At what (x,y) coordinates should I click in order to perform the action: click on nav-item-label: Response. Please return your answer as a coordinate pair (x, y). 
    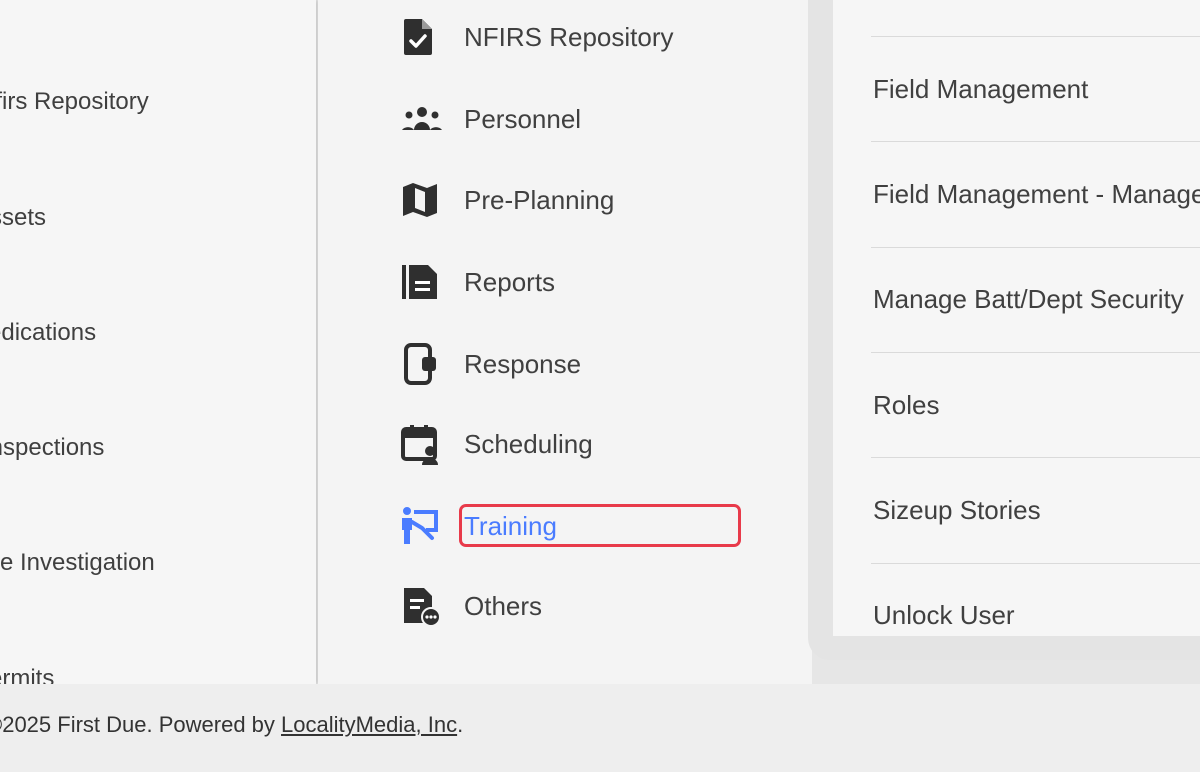
    Looking at the image, I should click on (523, 363).